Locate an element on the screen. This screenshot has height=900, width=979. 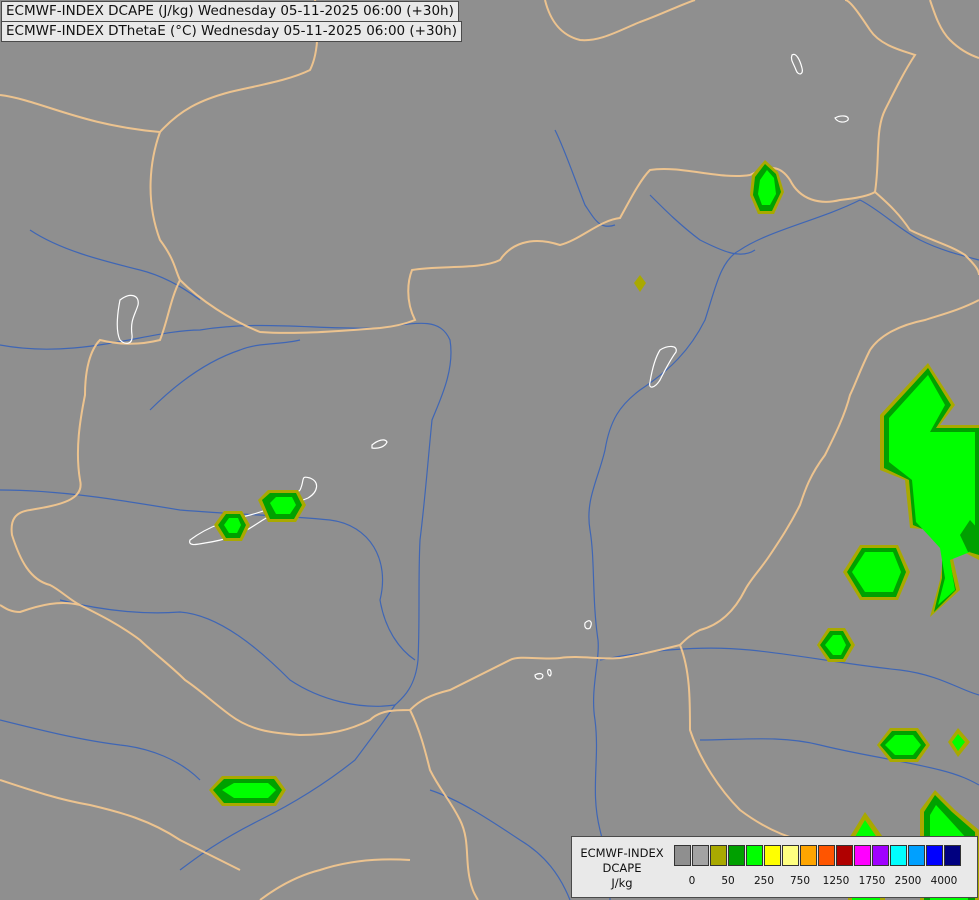
legend-swatches is located at coordinates (818, 855).